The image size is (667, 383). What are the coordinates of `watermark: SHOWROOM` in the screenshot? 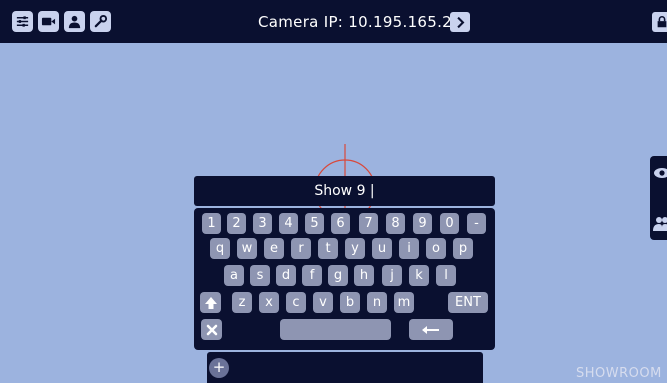 It's located at (619, 373).